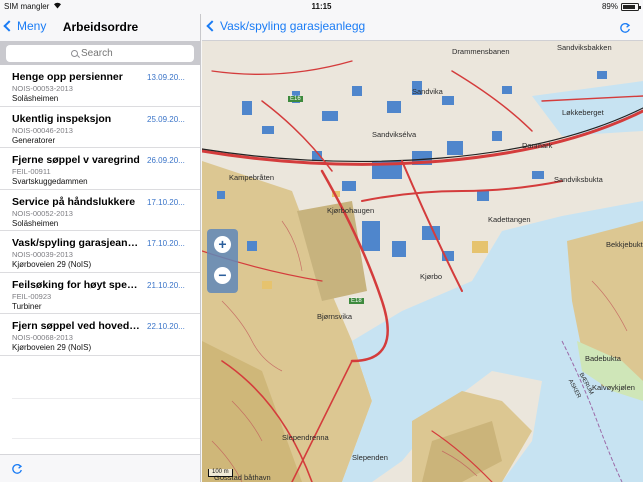 This screenshot has height=482, width=643. I want to click on battery-icon, so click(631, 6).